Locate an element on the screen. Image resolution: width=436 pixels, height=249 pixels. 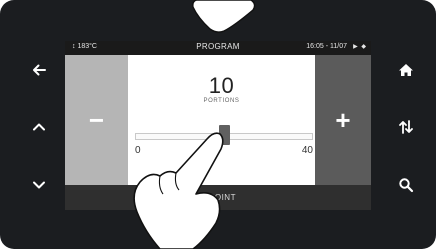
sort-arrows-icon is located at coordinates (406, 127).